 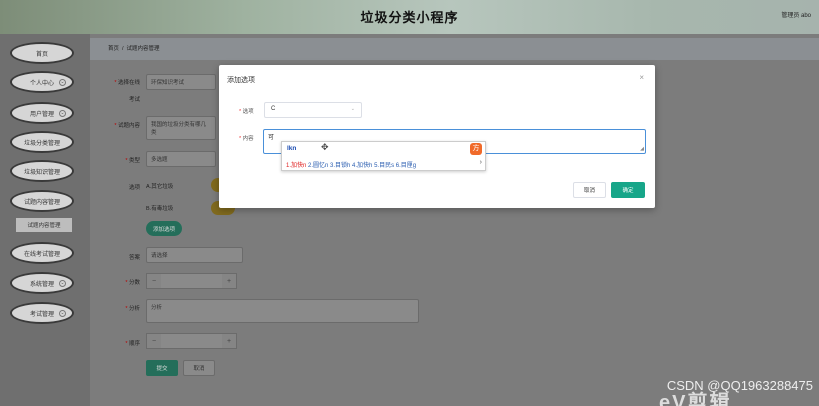 I want to click on analysis-label: * 分析, so click(x=132, y=309).